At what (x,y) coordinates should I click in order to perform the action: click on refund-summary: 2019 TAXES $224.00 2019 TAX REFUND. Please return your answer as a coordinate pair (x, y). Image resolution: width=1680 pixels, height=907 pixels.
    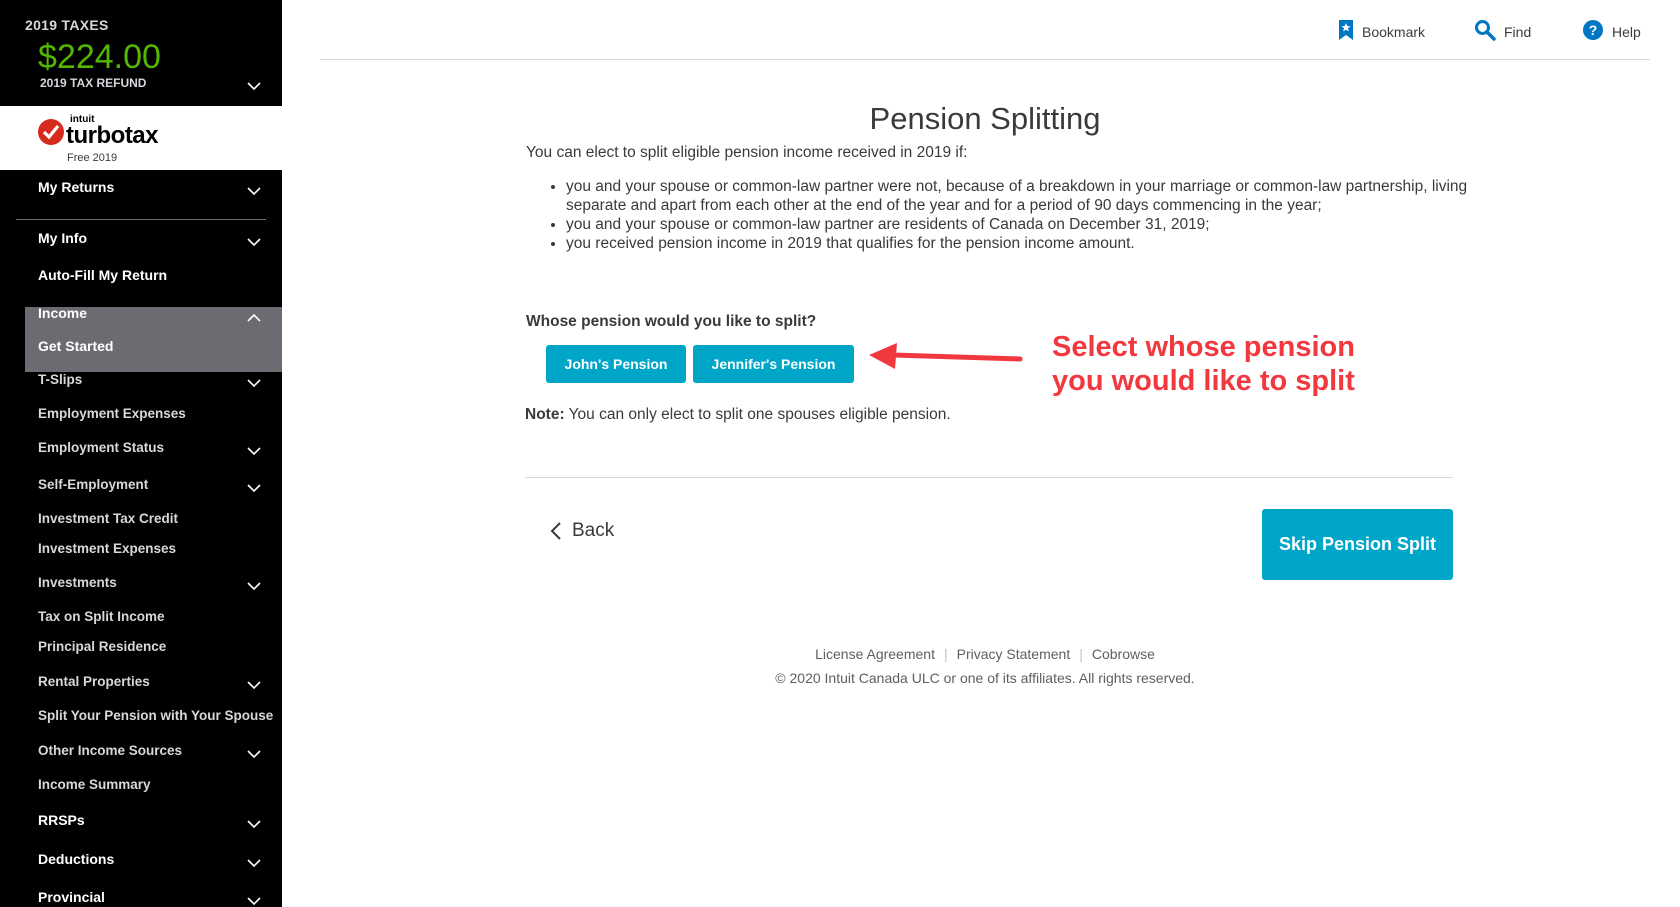
    Looking at the image, I should click on (141, 53).